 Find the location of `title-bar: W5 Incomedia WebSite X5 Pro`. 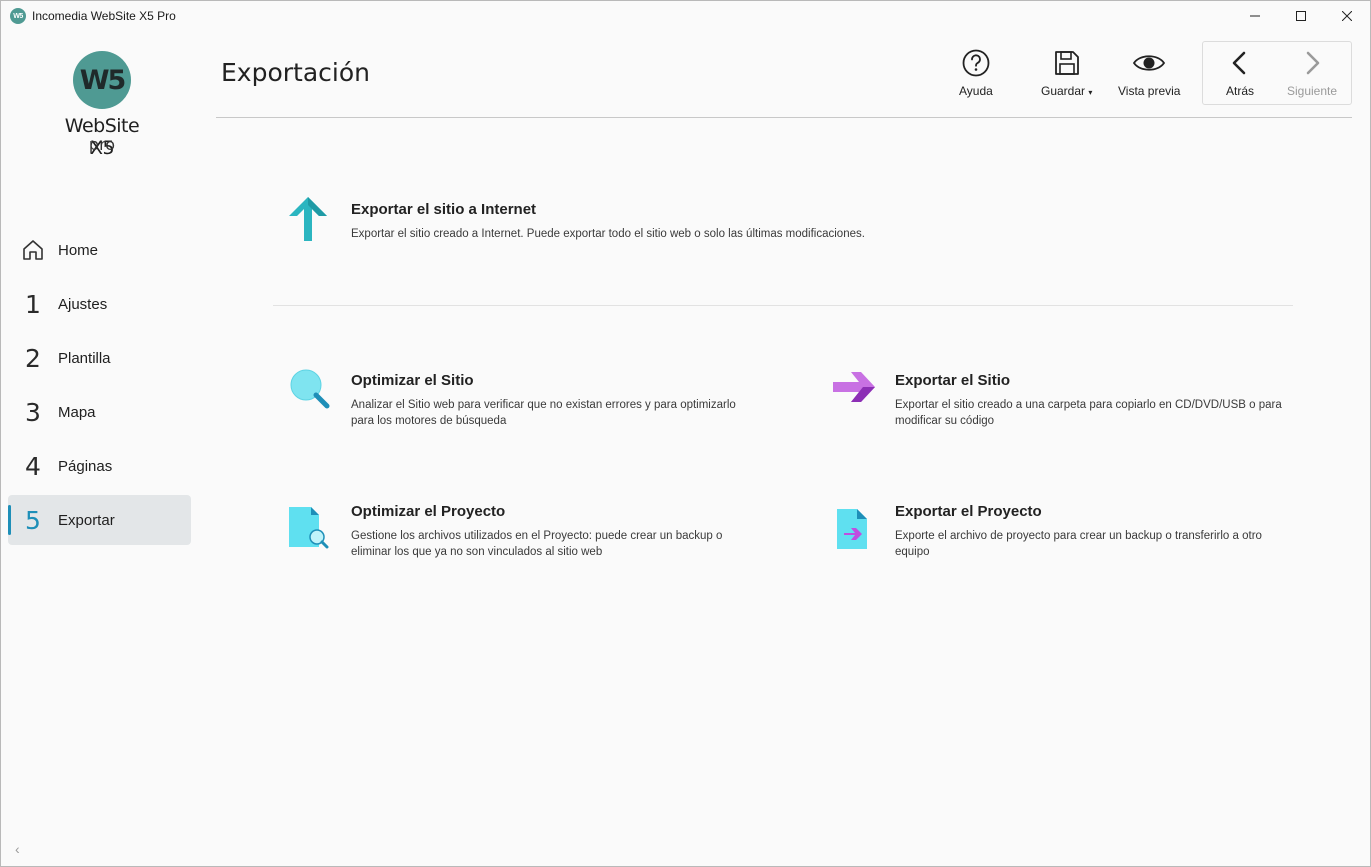

title-bar: W5 Incomedia WebSite X5 Pro is located at coordinates (685, 16).